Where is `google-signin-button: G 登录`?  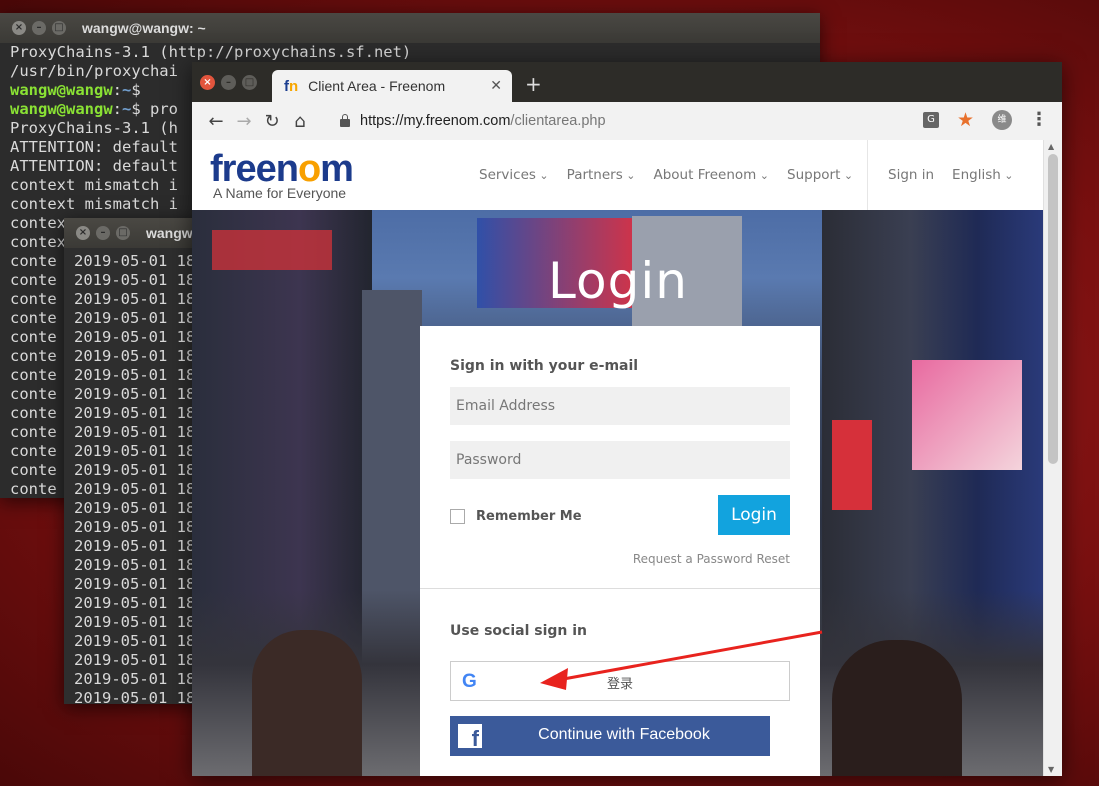
google-signin-button: G 登录 is located at coordinates (620, 681).